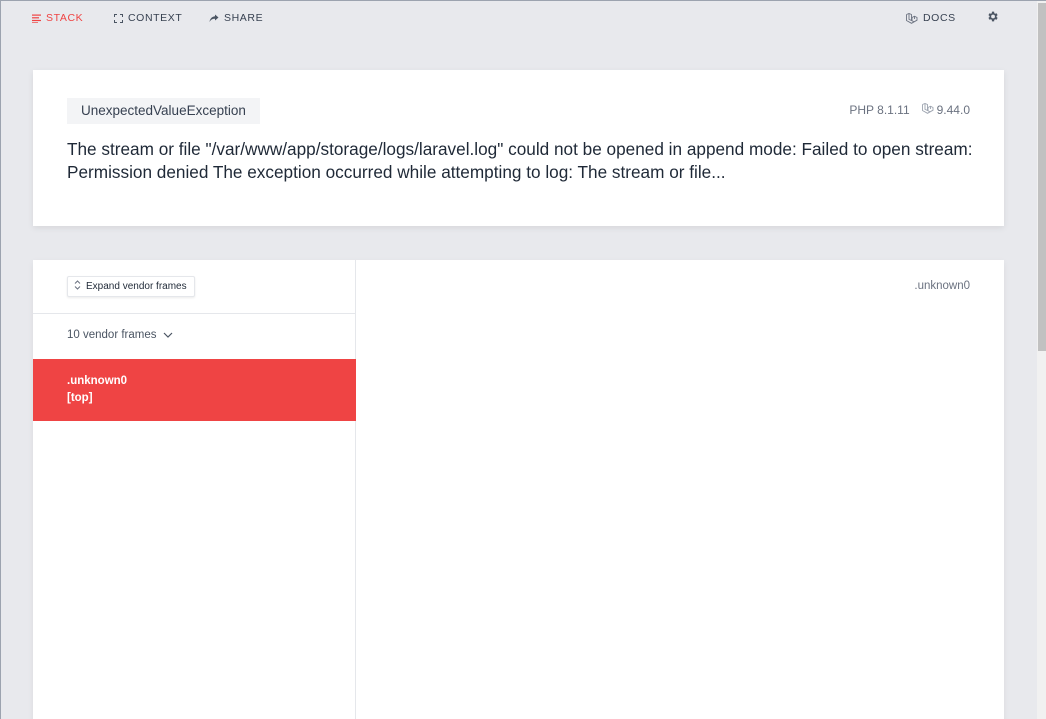 This screenshot has width=1046, height=719. What do you see at coordinates (155, 18) in the screenshot?
I see `nav-context-label: CONTEXT` at bounding box center [155, 18].